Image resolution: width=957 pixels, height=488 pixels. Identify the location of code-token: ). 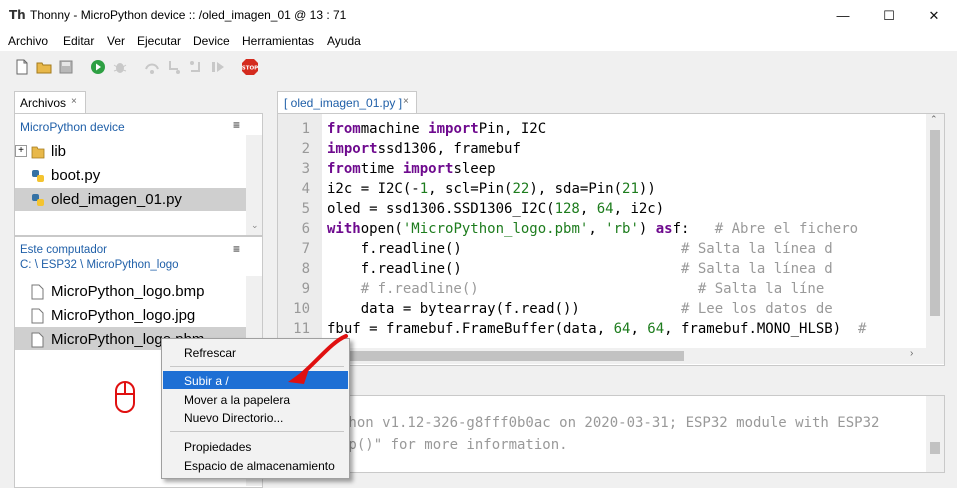
(647, 229).